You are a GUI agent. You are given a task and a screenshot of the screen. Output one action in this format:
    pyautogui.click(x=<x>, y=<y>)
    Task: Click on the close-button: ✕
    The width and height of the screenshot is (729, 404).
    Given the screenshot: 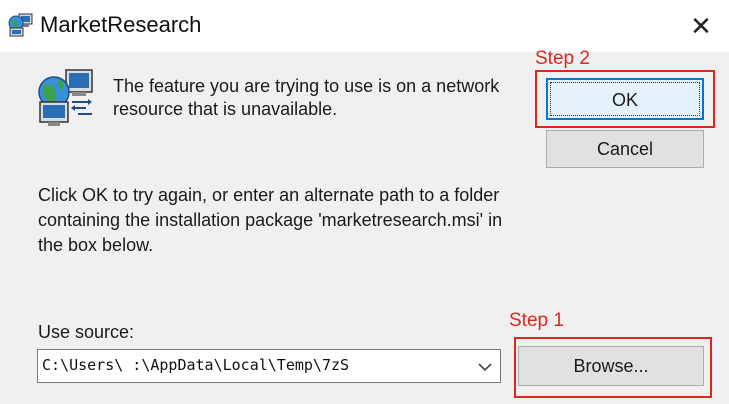 What is the action you would take?
    pyautogui.click(x=701, y=26)
    